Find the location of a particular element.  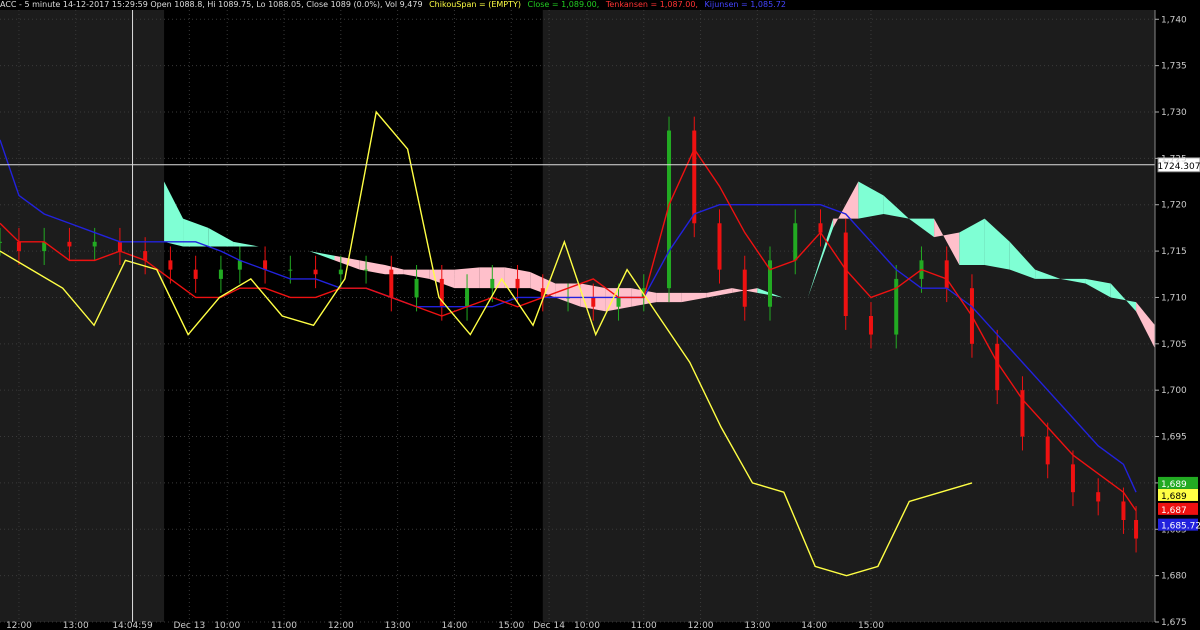

y-tick-label: 1,720 is located at coordinates (1174, 206).